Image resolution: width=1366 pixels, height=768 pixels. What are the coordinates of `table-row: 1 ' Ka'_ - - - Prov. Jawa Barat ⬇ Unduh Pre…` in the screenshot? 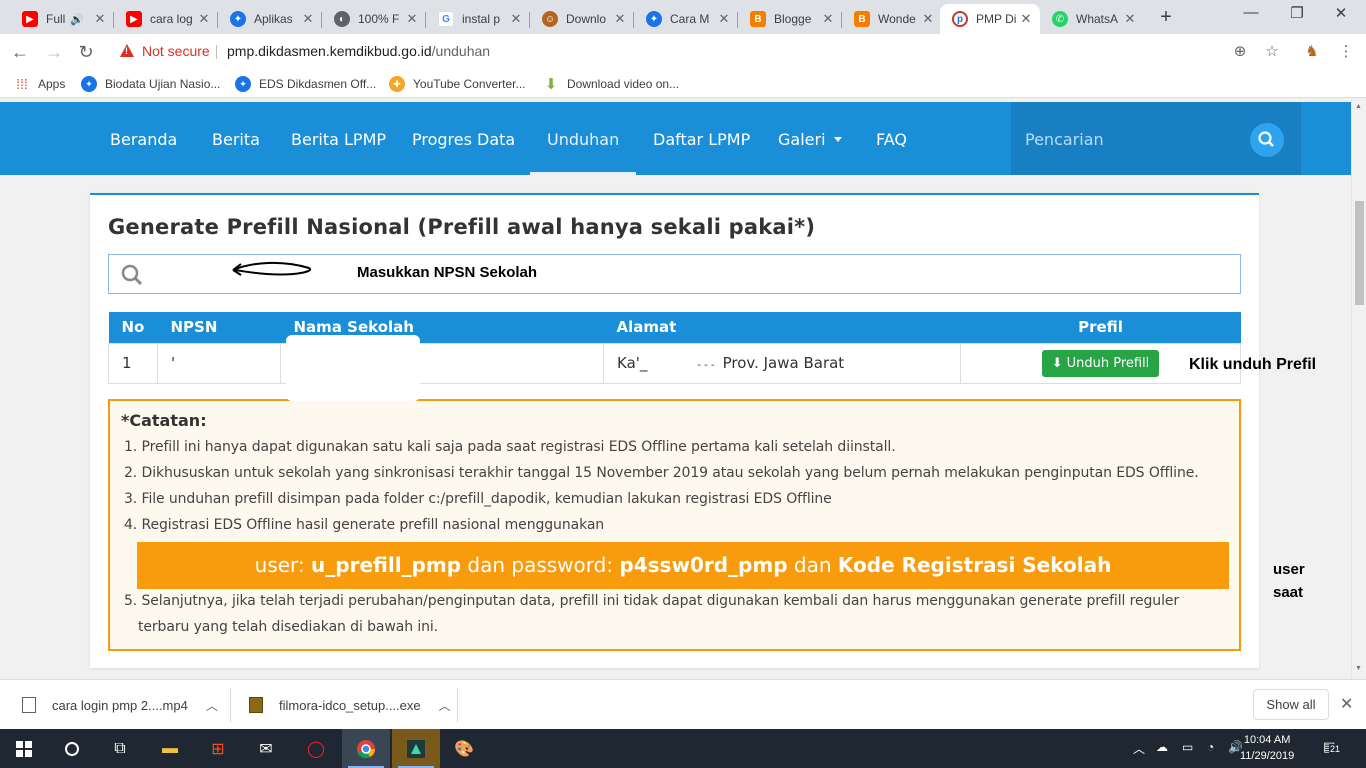 It's located at (674, 363).